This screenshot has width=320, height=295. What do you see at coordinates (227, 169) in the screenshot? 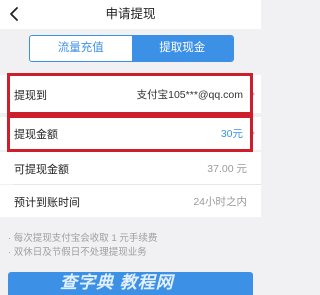
I see `available-value: 37.00 元` at bounding box center [227, 169].